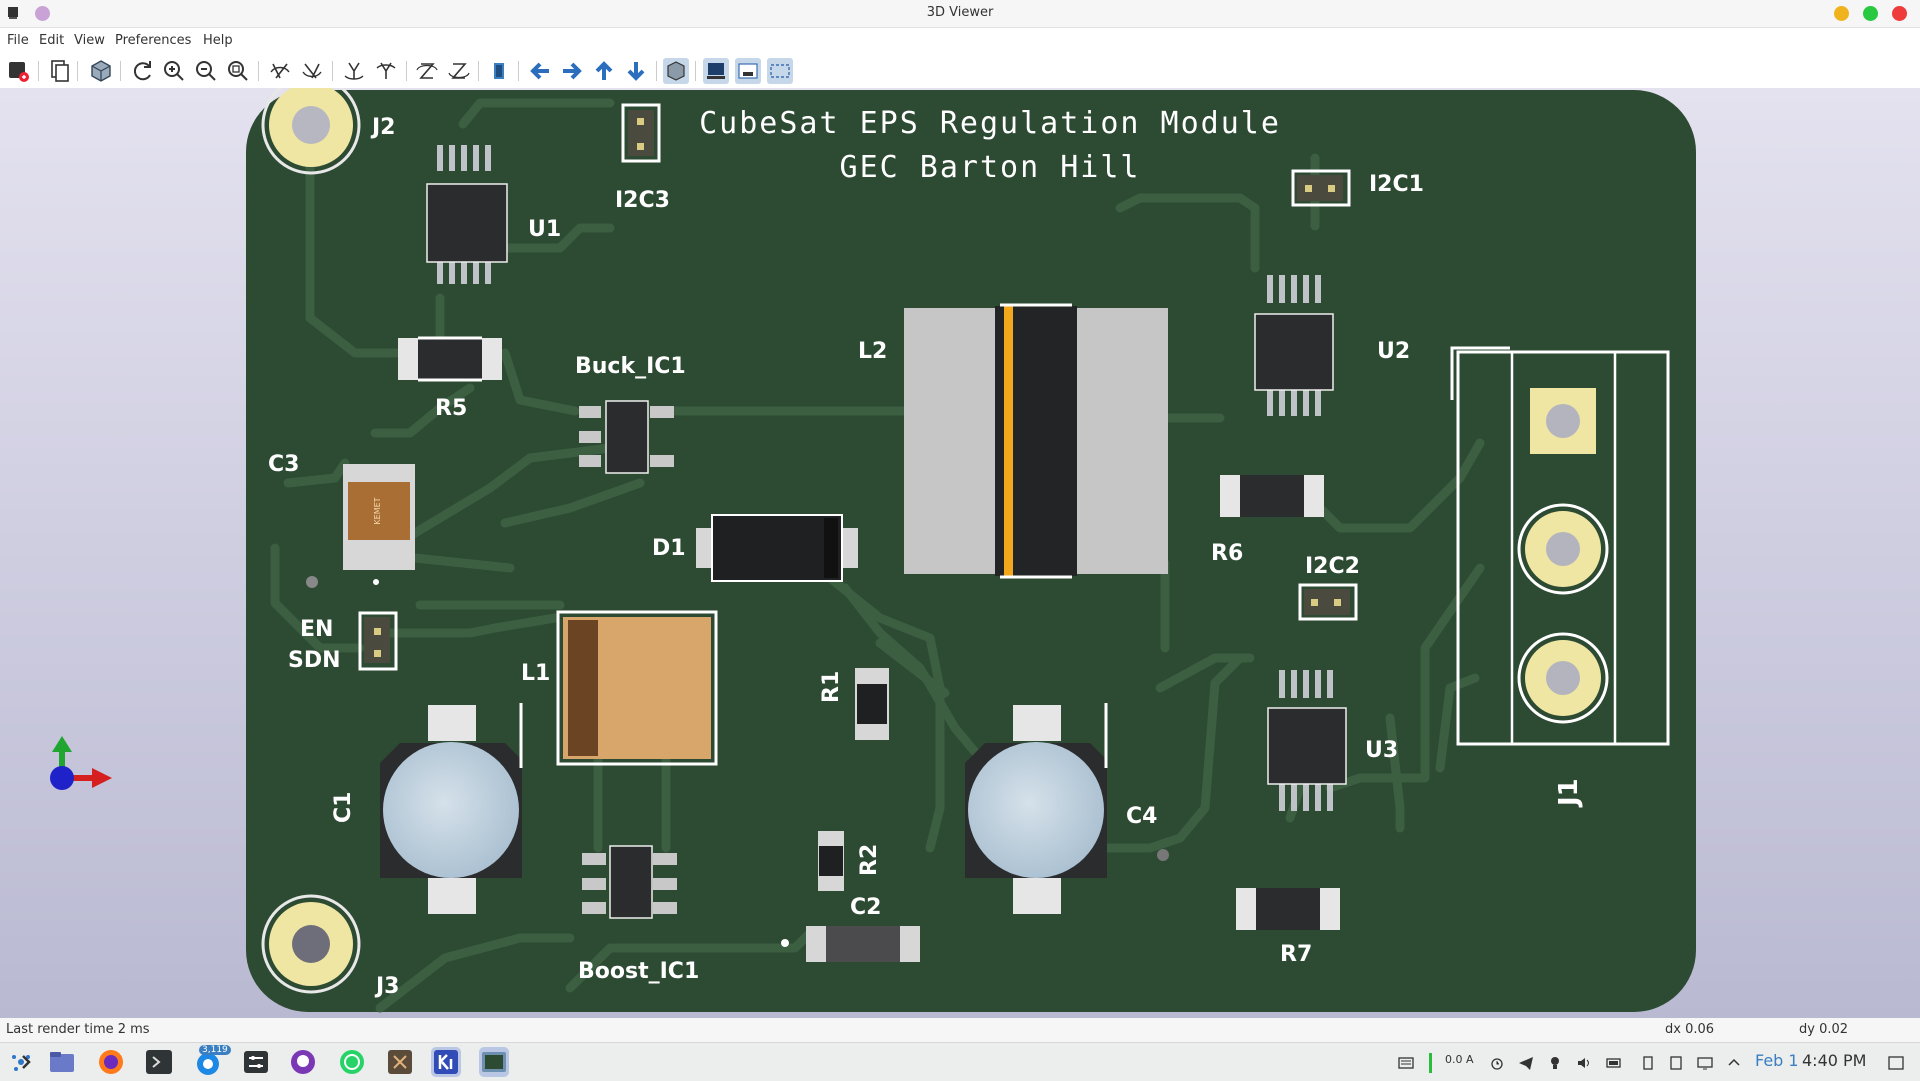  What do you see at coordinates (1834, 1060) in the screenshot?
I see `tray-time: 4:40 PM` at bounding box center [1834, 1060].